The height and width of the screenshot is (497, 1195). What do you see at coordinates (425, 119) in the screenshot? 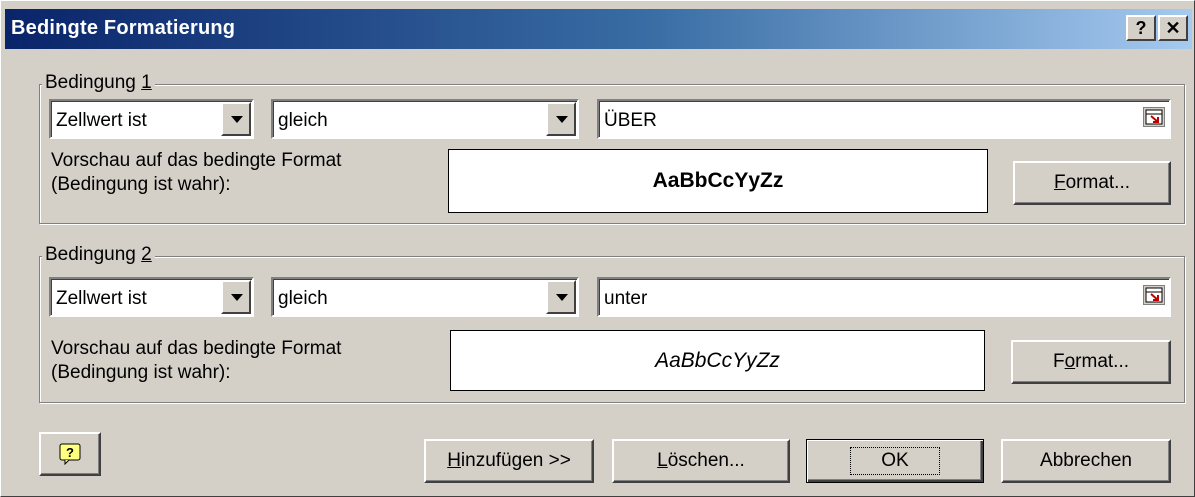
I see `condition-1-operator-select: gleich` at bounding box center [425, 119].